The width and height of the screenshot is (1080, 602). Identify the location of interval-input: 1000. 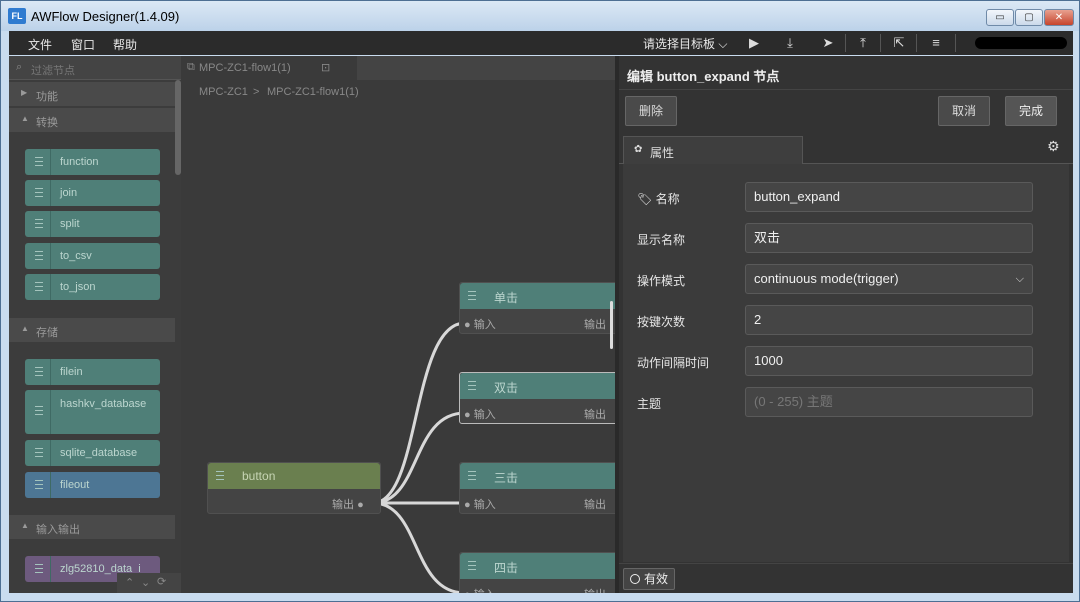
(889, 361).